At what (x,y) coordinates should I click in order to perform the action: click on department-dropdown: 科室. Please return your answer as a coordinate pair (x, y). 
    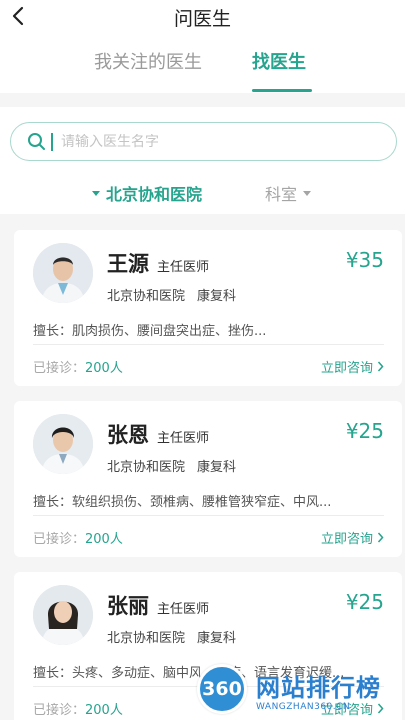
    Looking at the image, I should click on (288, 193).